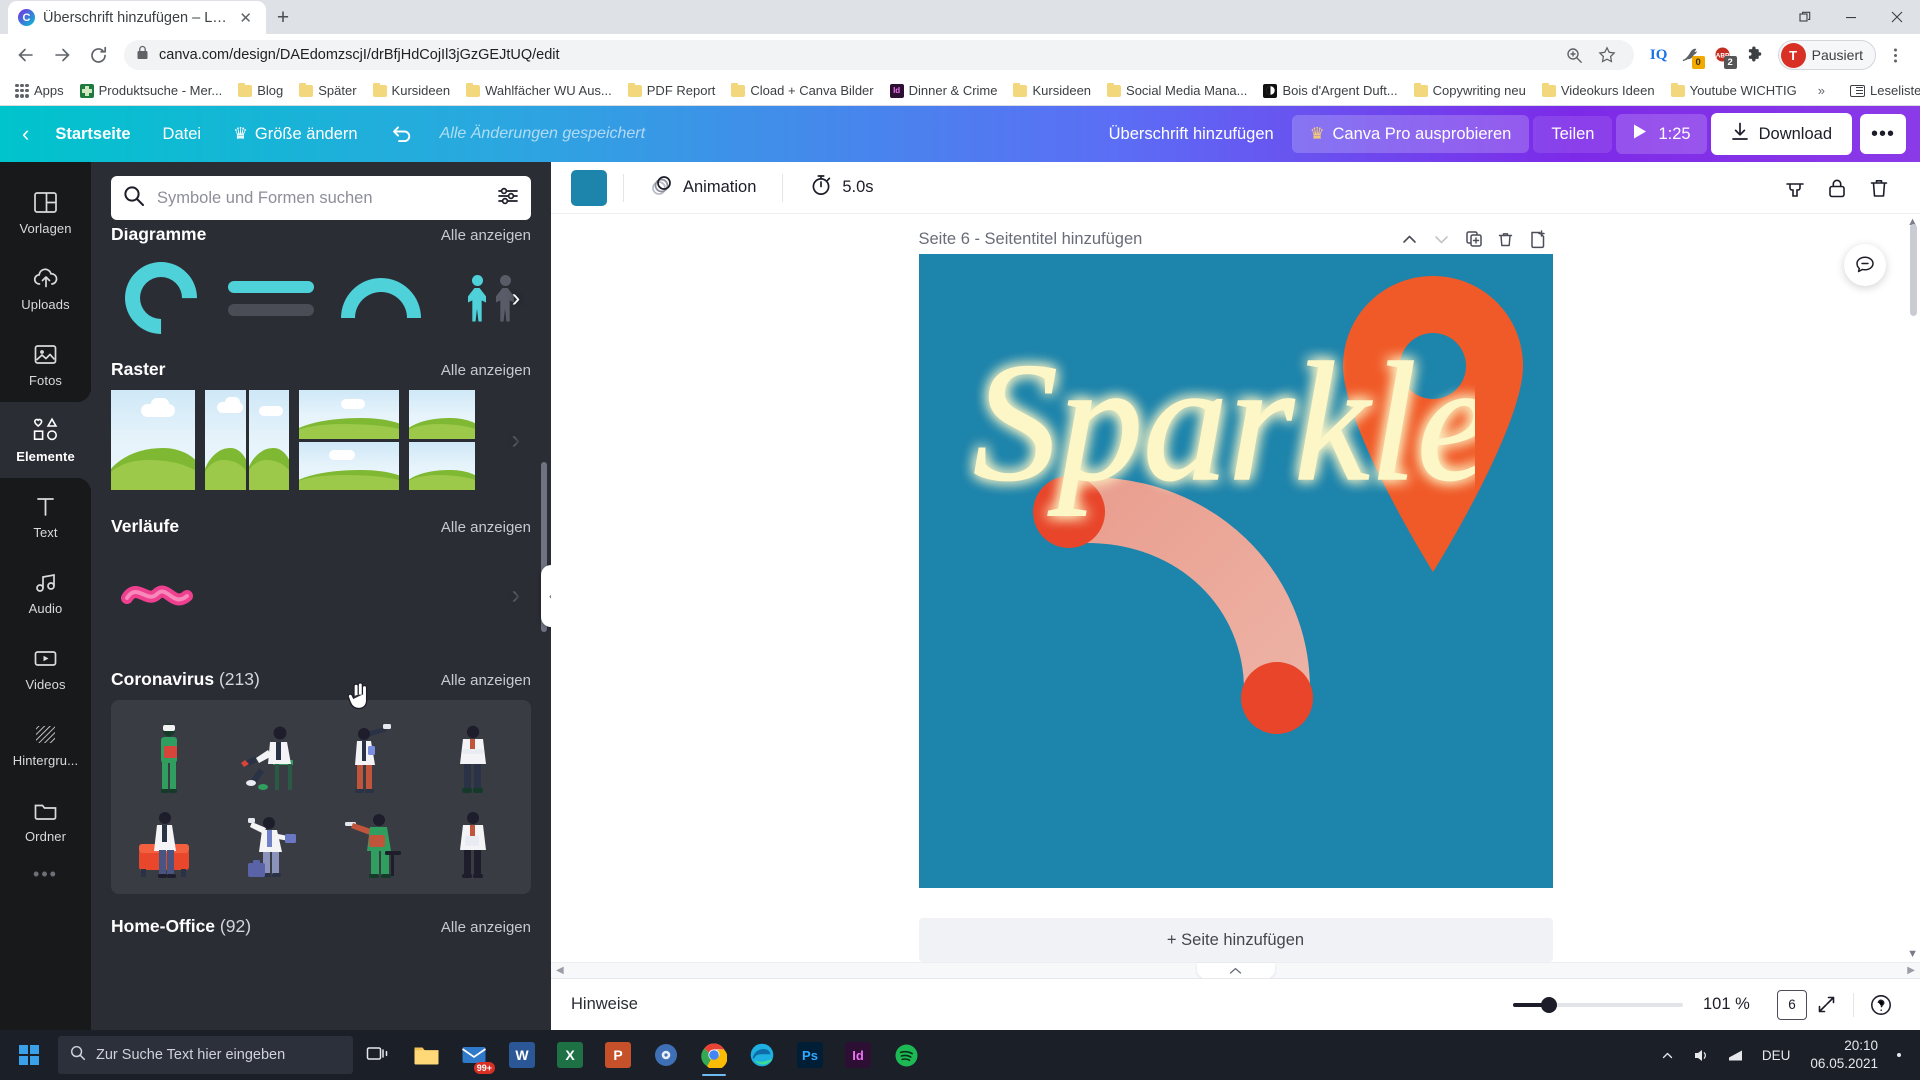 This screenshot has width=1920, height=1080. What do you see at coordinates (516, 440) in the screenshot?
I see `next-arrow-raster: ›` at bounding box center [516, 440].